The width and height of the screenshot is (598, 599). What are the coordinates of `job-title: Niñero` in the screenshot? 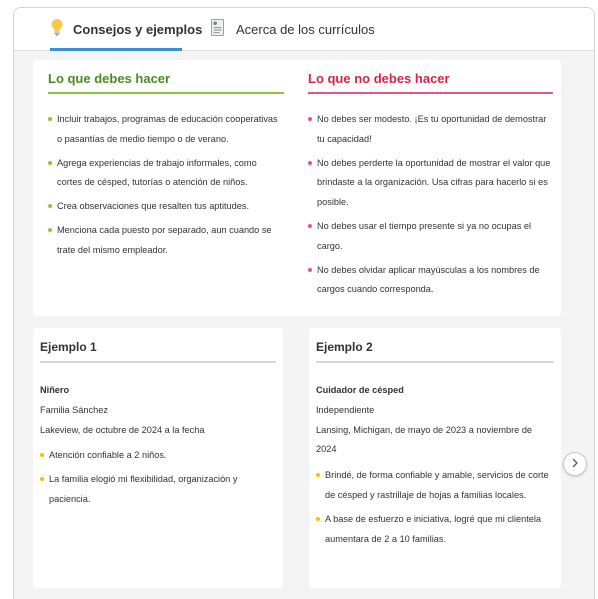 It's located at (55, 390).